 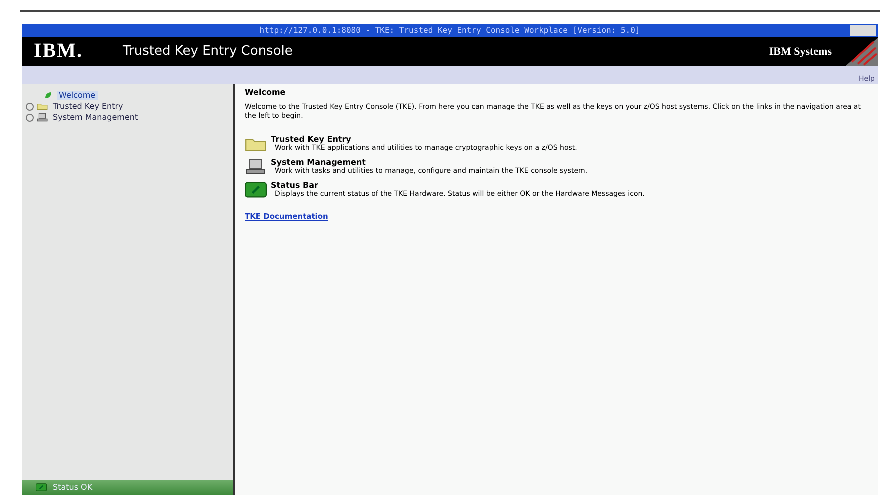 I want to click on brand-text: IBM Systems, so click(x=800, y=52).